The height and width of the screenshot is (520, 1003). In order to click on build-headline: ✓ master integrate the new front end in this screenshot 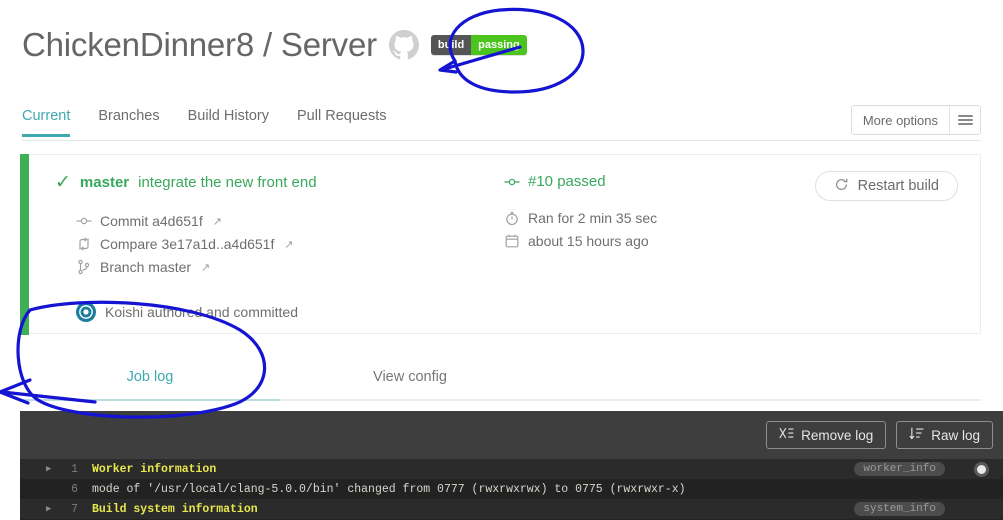, I will do `click(186, 182)`.